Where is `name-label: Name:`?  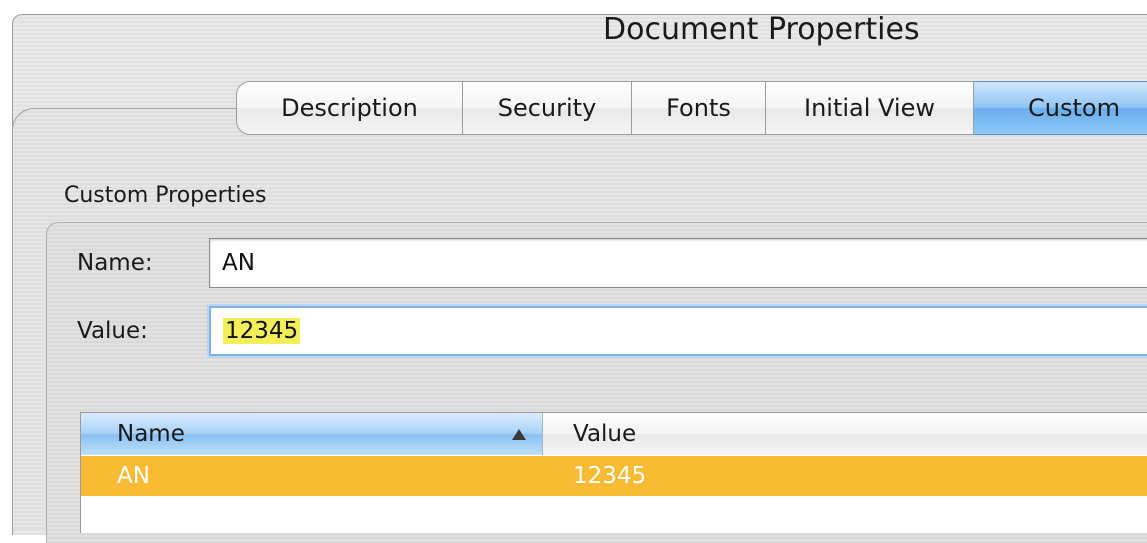
name-label: Name: is located at coordinates (115, 263).